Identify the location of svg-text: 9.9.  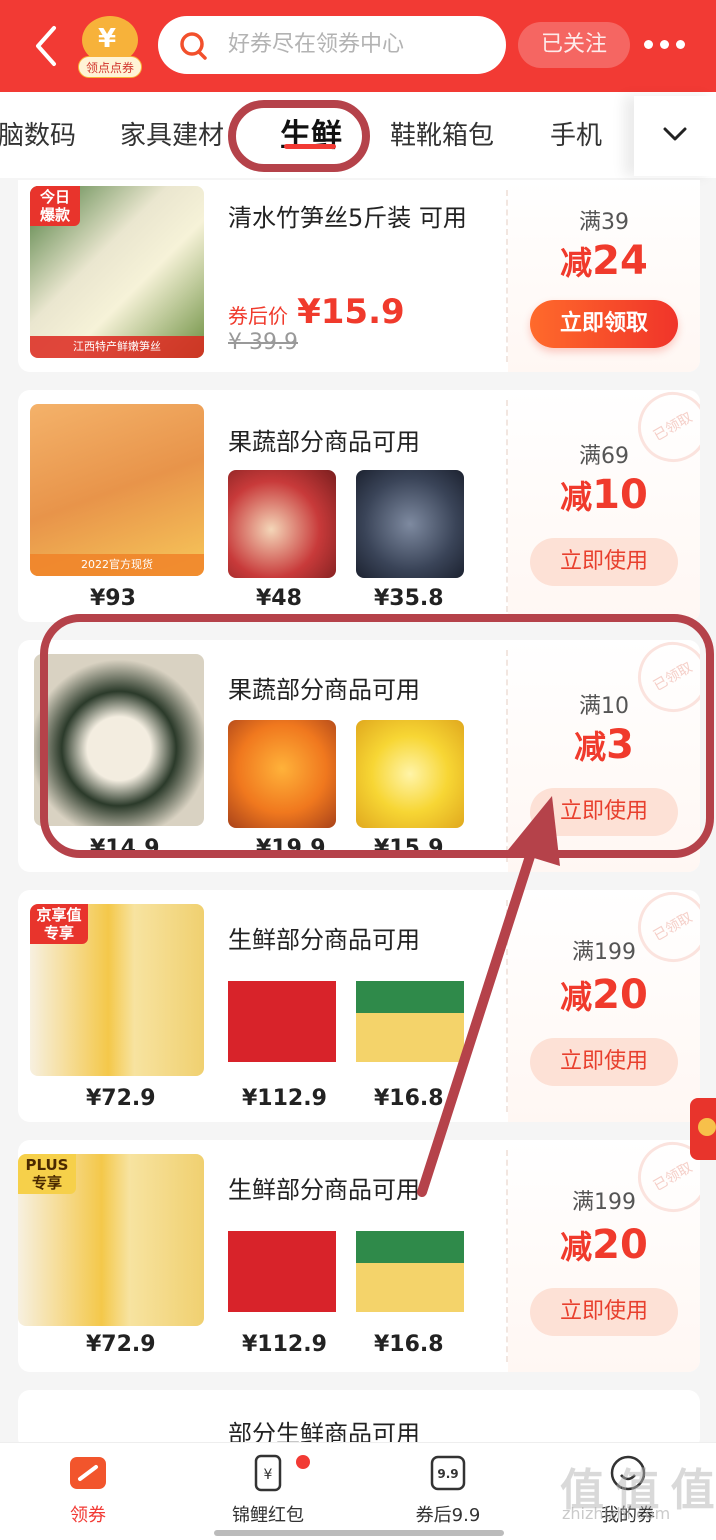
(447, 1474).